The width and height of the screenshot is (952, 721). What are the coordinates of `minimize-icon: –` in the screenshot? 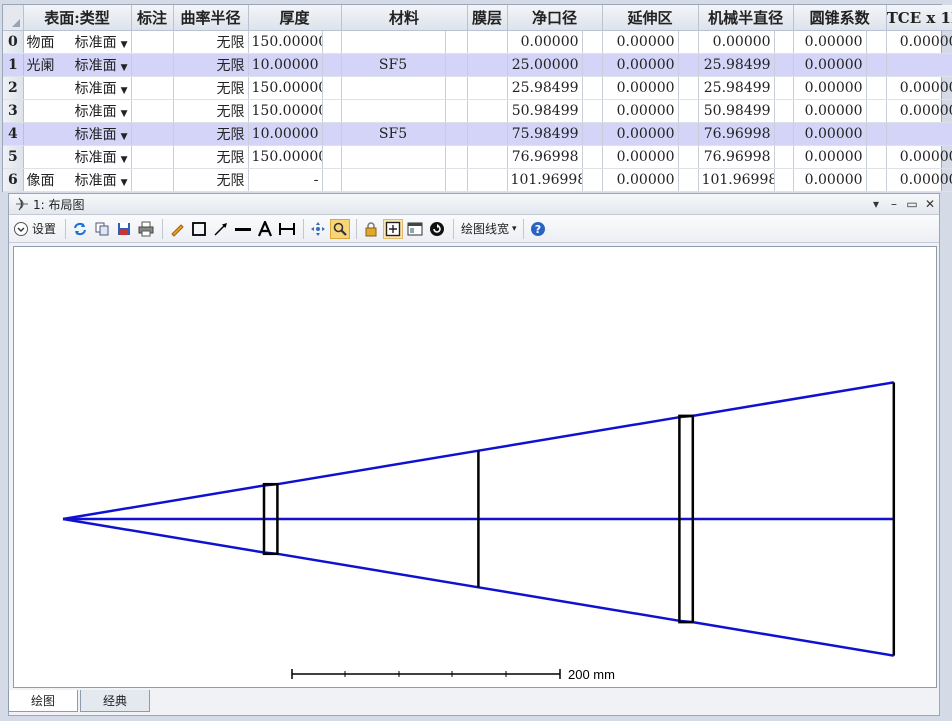 It's located at (894, 204).